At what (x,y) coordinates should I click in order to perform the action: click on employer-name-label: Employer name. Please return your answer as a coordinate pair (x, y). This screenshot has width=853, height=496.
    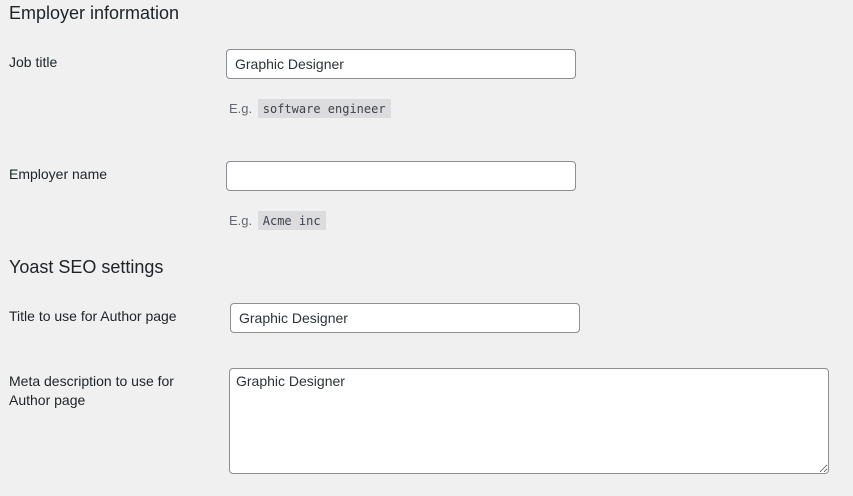
    Looking at the image, I should click on (58, 174).